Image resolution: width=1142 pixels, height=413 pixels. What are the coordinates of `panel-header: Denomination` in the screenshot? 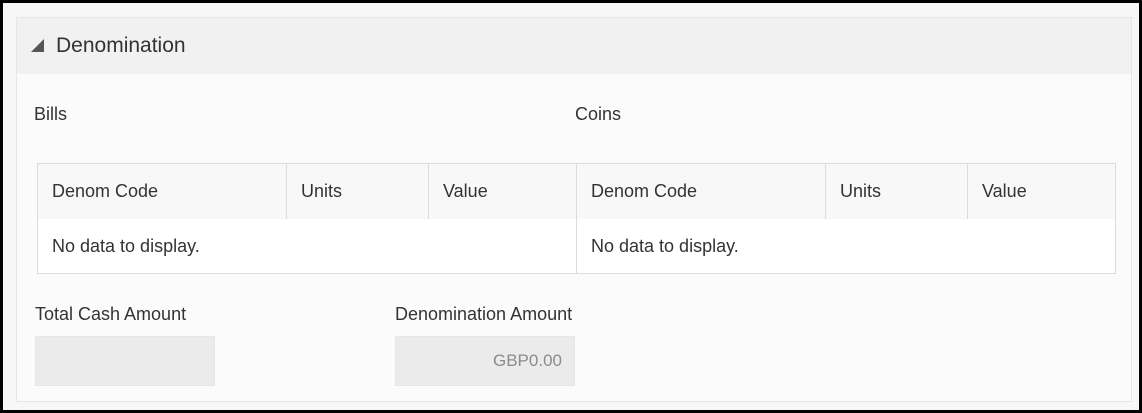 It's located at (574, 46).